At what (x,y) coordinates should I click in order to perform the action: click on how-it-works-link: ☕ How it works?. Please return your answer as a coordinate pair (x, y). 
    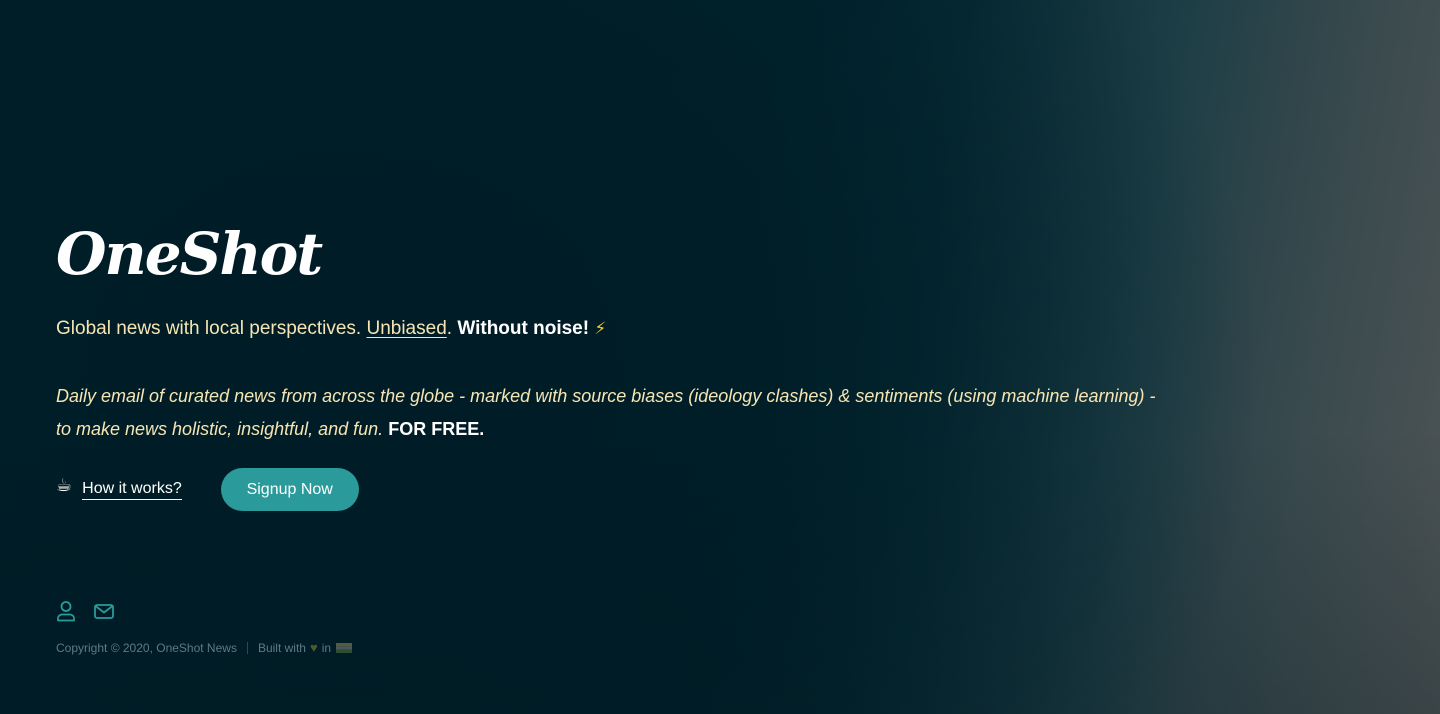
    Looking at the image, I should click on (119, 487).